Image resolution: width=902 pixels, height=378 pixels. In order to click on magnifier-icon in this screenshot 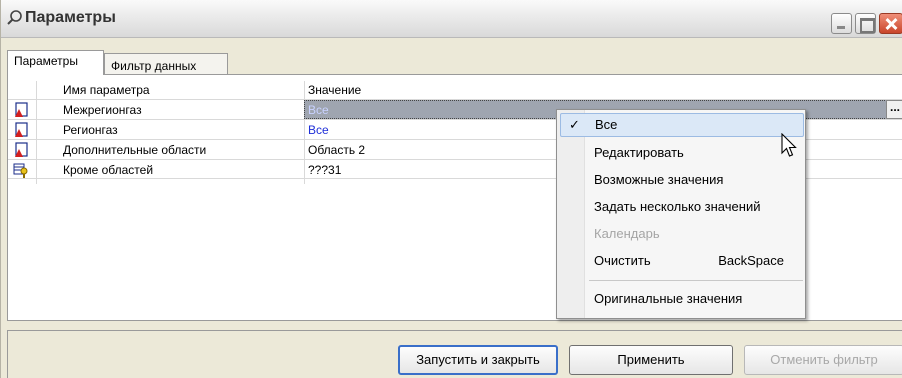, I will do `click(14, 17)`.